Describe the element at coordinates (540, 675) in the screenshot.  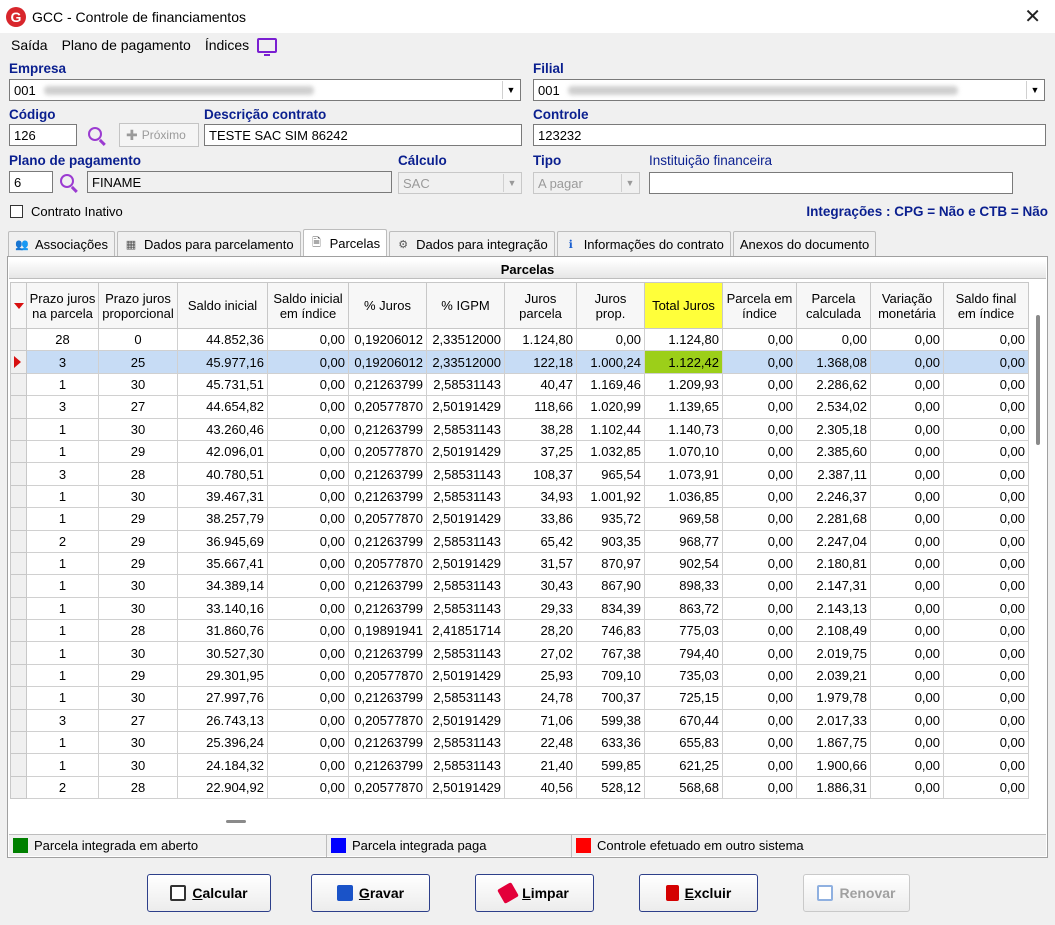
I see `table-cell: 25,93` at that location.